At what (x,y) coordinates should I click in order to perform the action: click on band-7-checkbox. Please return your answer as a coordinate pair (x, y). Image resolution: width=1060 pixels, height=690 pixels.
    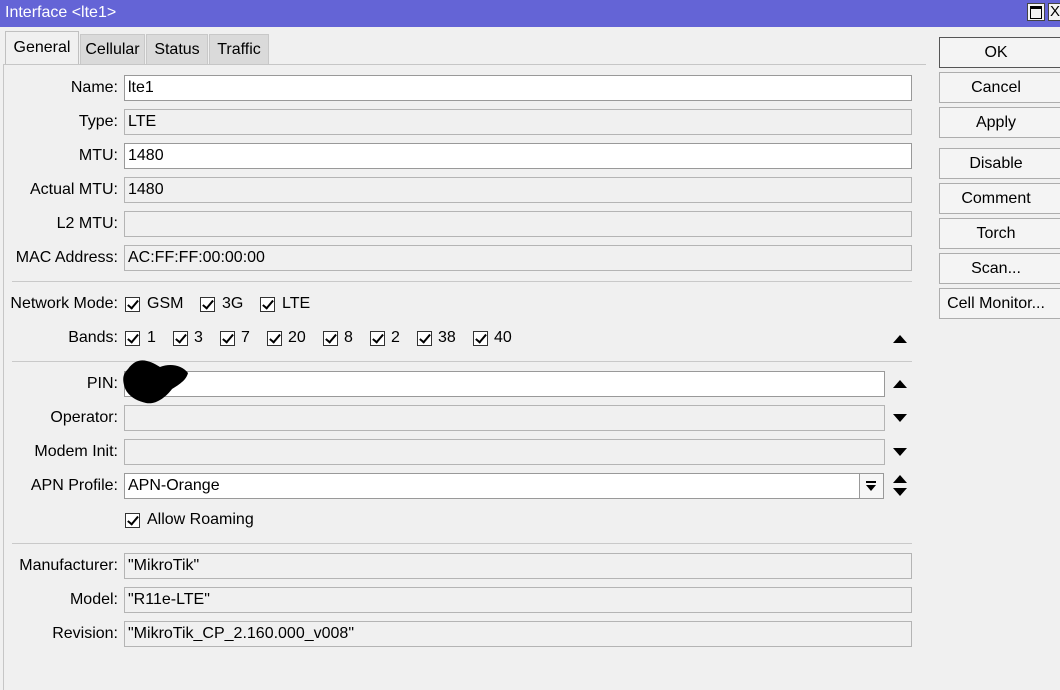
    Looking at the image, I should click on (227, 338).